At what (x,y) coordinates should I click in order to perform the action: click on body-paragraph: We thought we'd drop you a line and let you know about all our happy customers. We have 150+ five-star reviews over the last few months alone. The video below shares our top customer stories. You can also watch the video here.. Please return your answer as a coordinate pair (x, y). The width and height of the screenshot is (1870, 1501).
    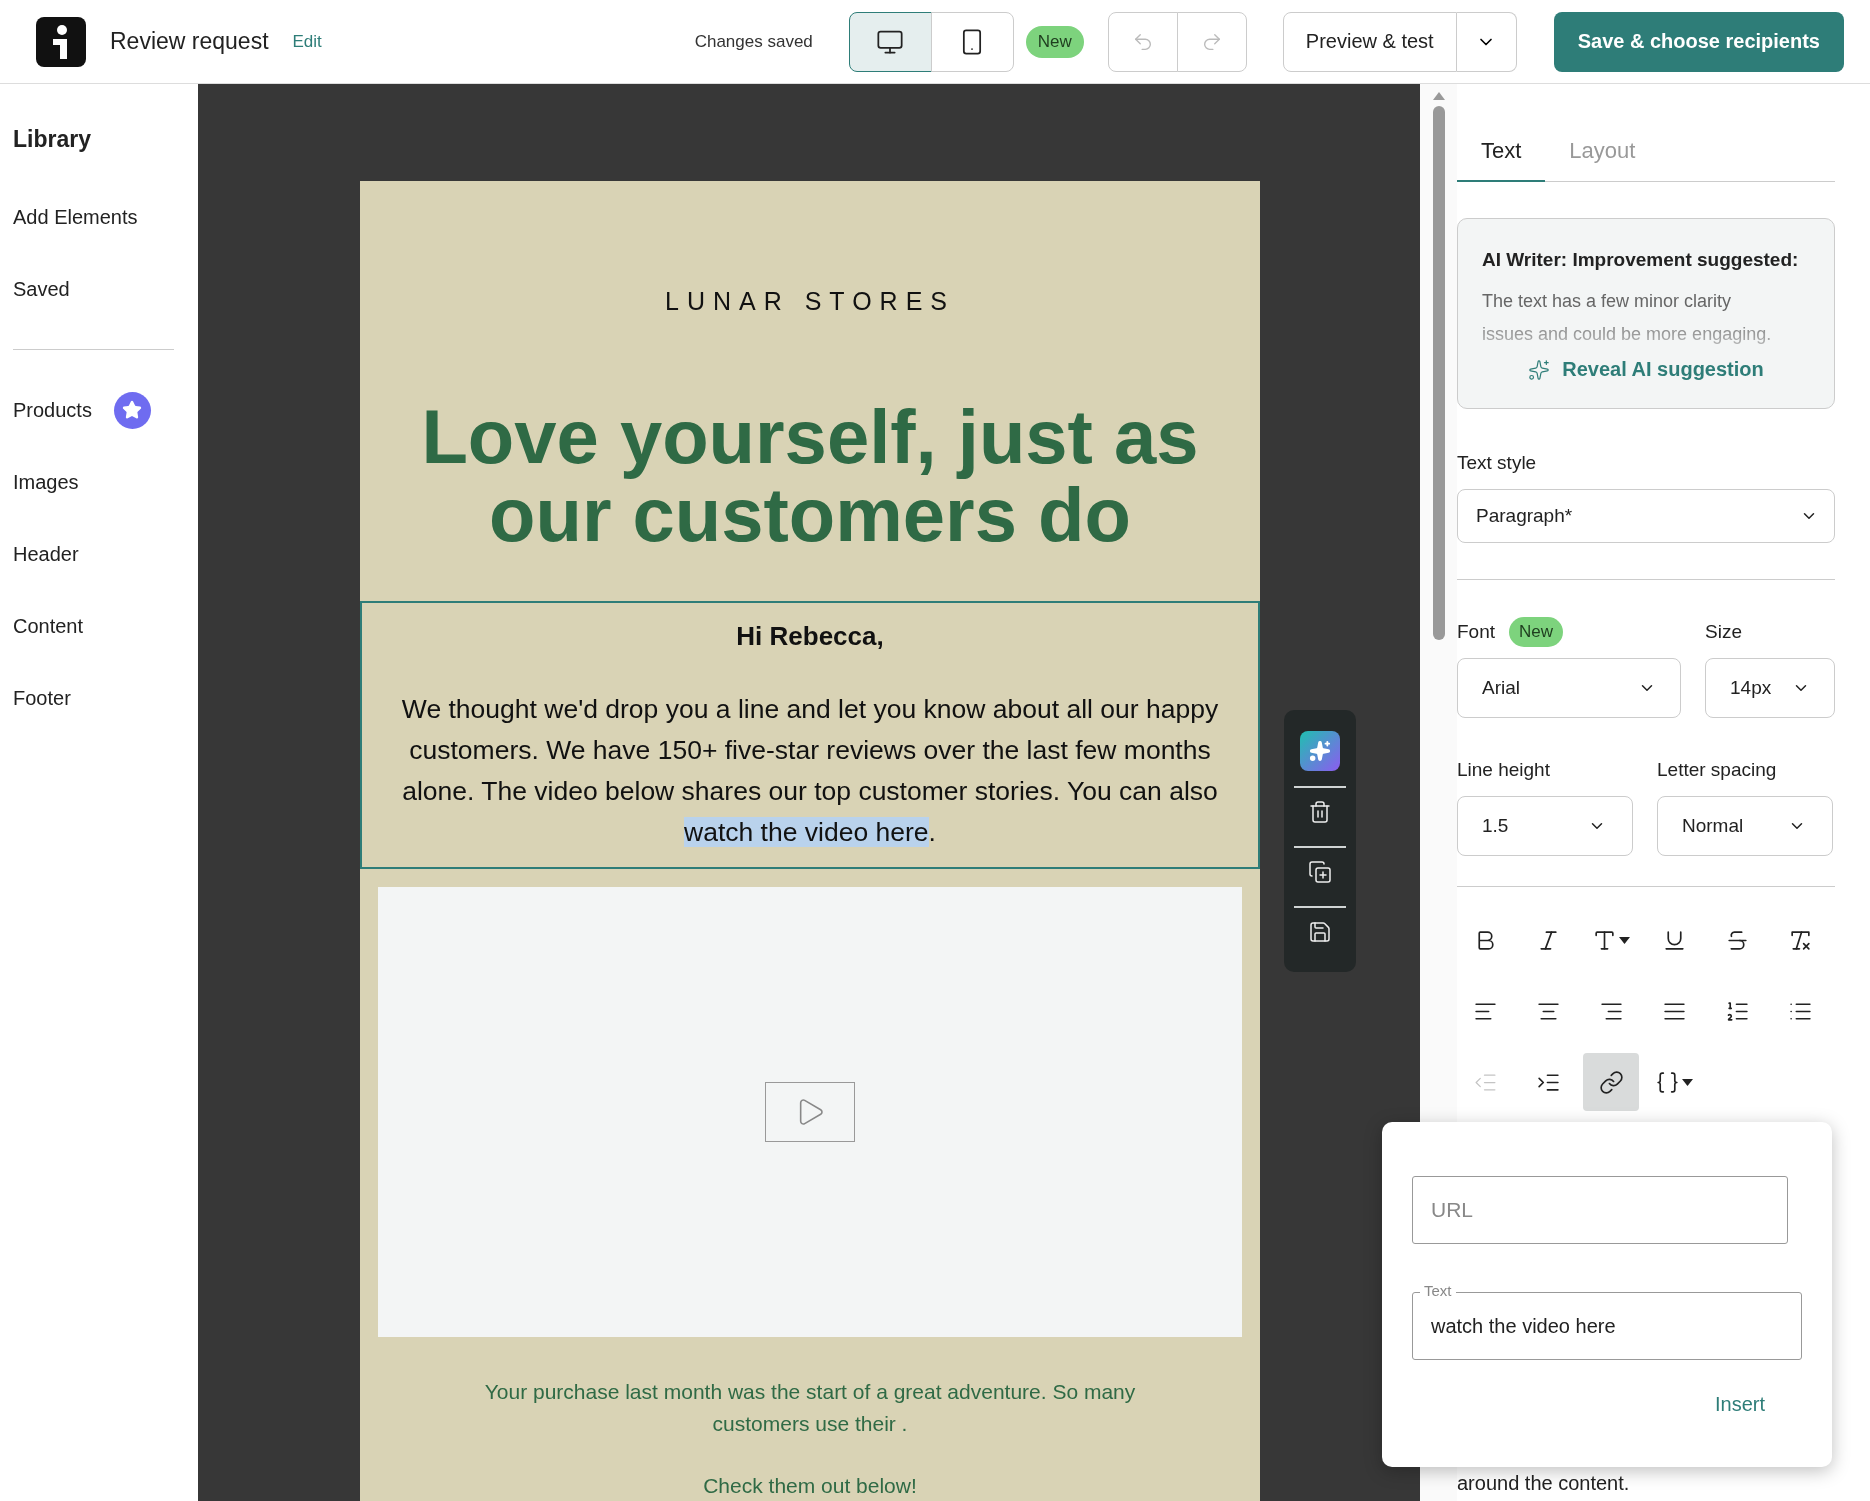
    Looking at the image, I should click on (810, 771).